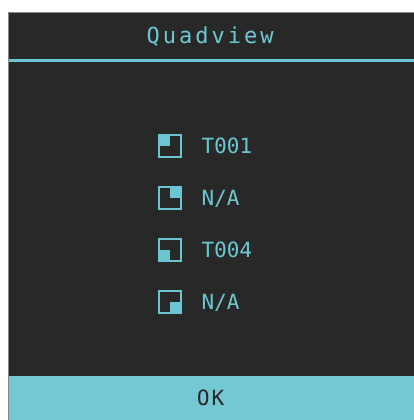  I want to click on item-label: T001, so click(227, 146).